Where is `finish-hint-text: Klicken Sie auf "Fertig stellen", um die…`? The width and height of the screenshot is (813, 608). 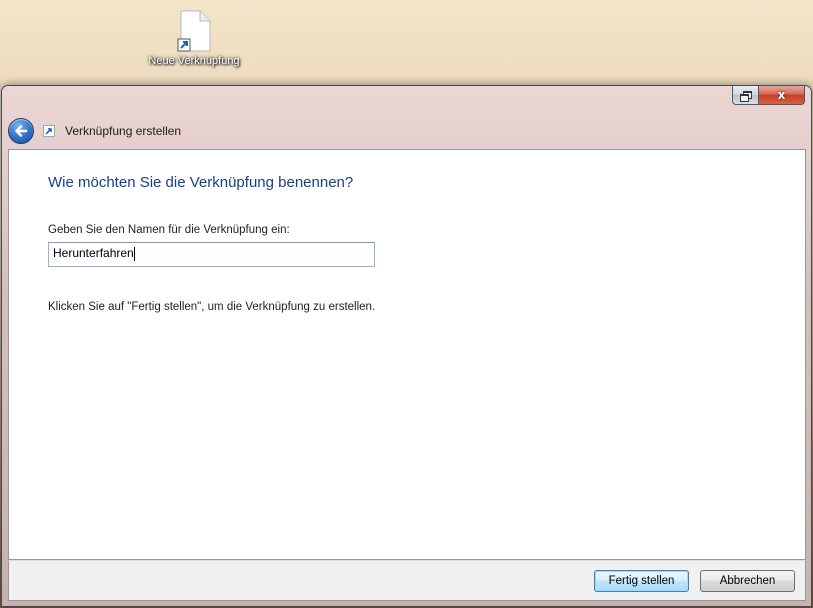
finish-hint-text: Klicken Sie auf "Fertig stellen", um die… is located at coordinates (212, 307).